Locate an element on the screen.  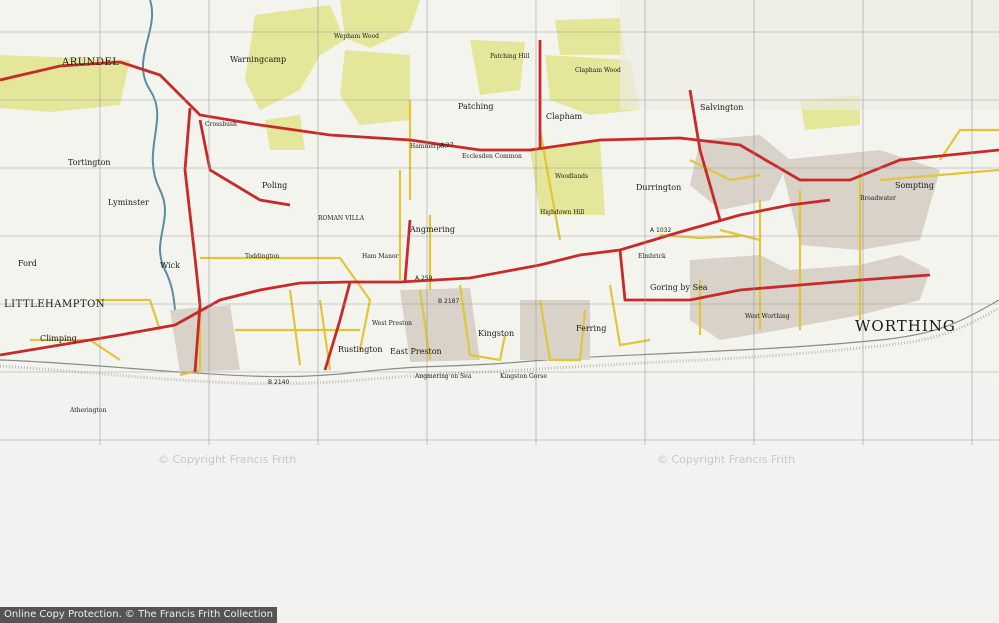
label-west-preston: West Preston is located at coordinates (392, 323).